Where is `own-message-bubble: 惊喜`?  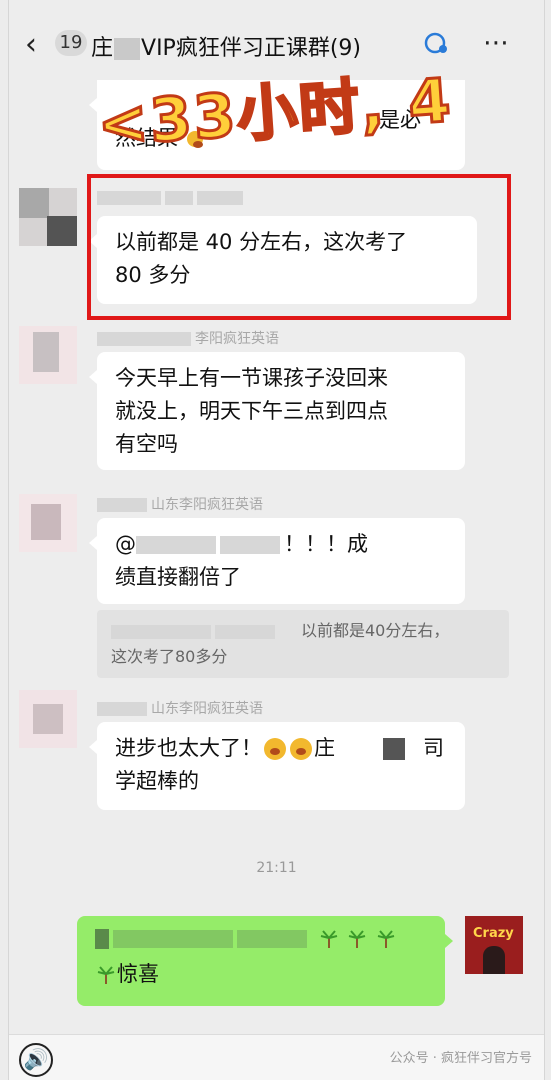 own-message-bubble: 惊喜 is located at coordinates (265, 961).